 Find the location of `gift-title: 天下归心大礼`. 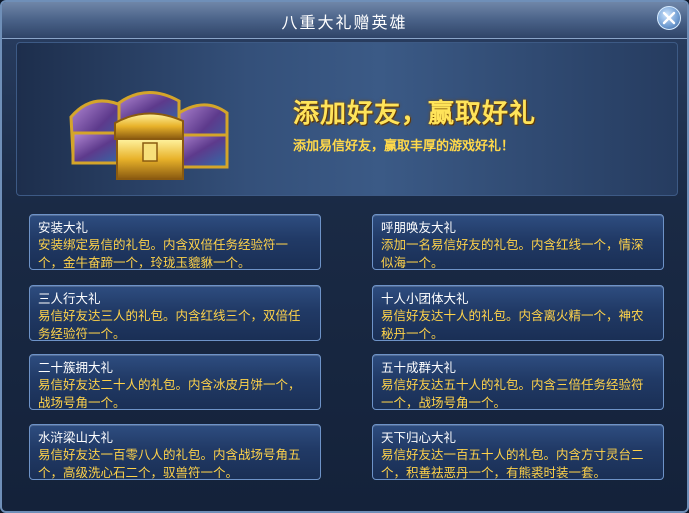

gift-title: 天下归心大礼 is located at coordinates (419, 437).